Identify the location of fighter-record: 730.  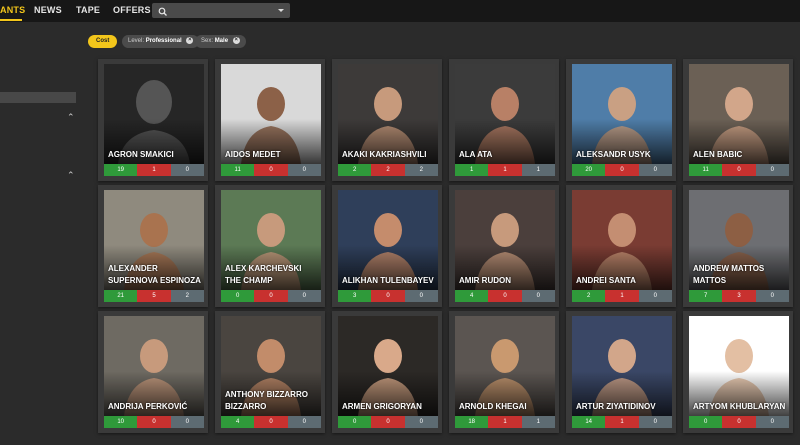
(739, 296).